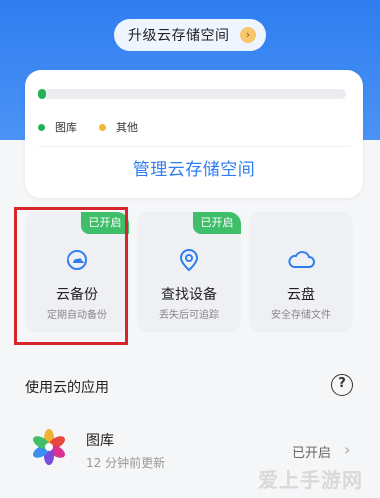 The height and width of the screenshot is (498, 380). I want to click on legend-item-gallery: 图库, so click(57, 127).